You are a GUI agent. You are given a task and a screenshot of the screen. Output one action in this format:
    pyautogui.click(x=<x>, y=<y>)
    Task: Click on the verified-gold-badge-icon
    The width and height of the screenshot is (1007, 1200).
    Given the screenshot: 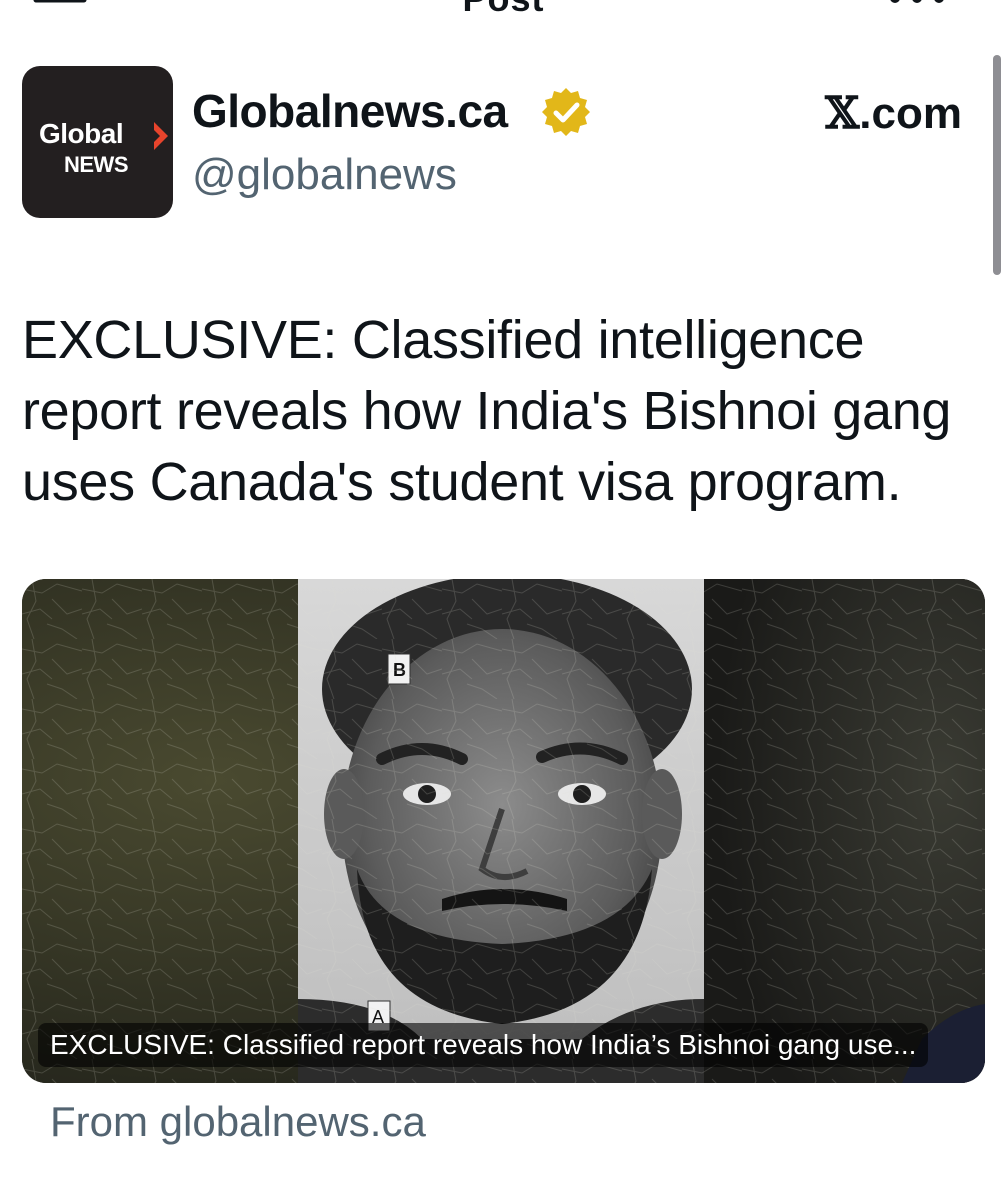 What is the action you would take?
    pyautogui.click(x=566, y=112)
    